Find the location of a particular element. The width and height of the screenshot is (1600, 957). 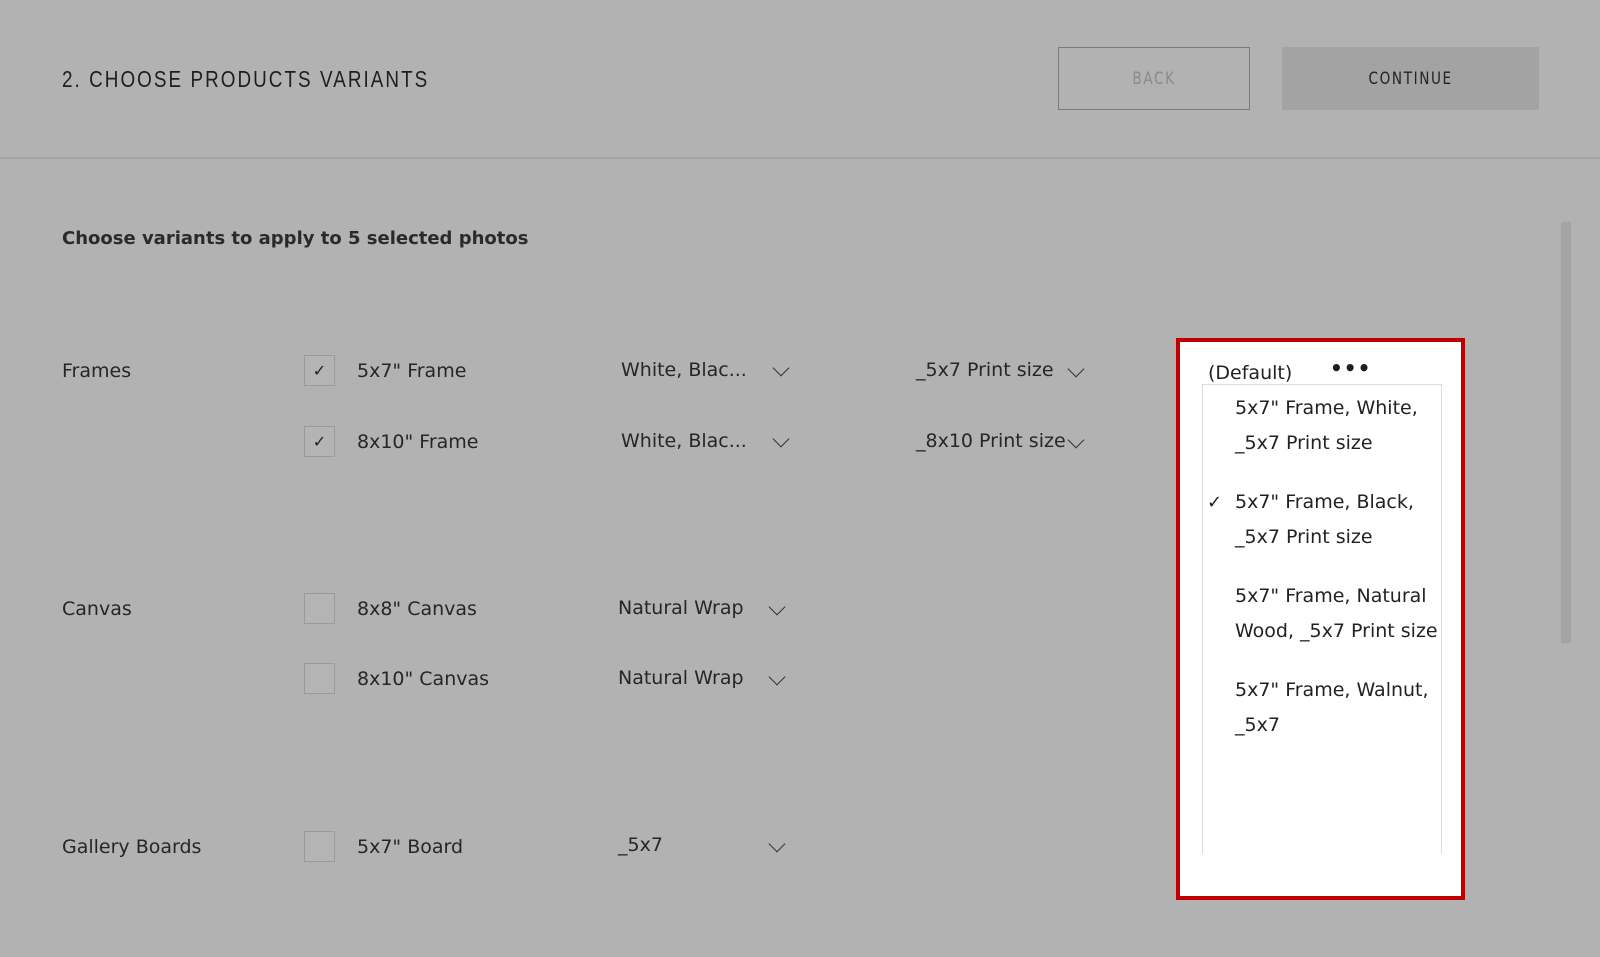

checkbox-8x8-canvas is located at coordinates (319, 608).